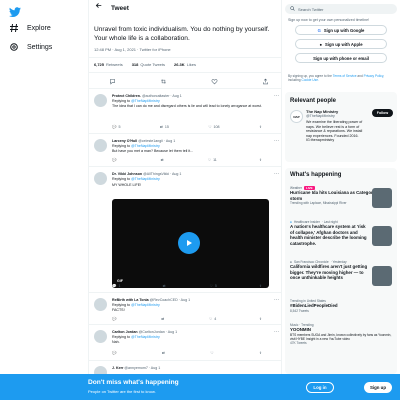  I want to click on reply-header: J. Kerr @annyemom7 · Aug 1, so click(136, 368).